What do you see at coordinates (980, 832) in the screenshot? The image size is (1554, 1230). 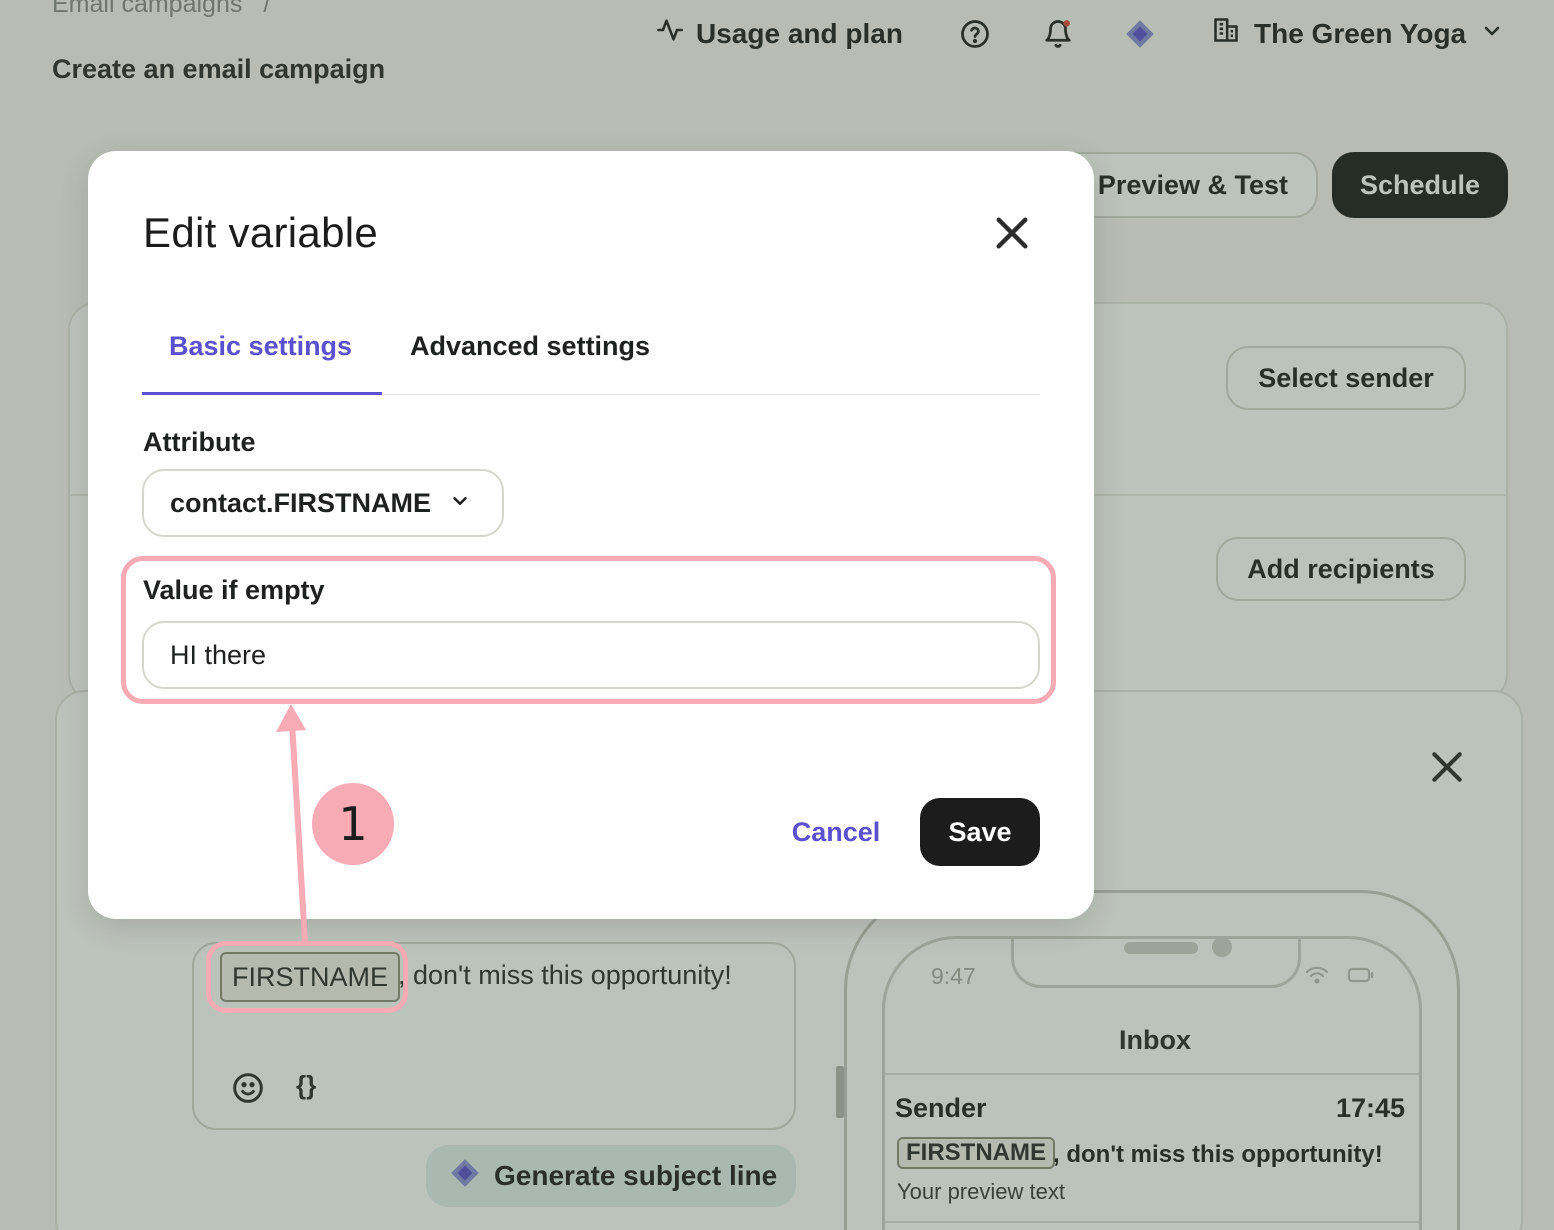 I see `save-button: Save` at bounding box center [980, 832].